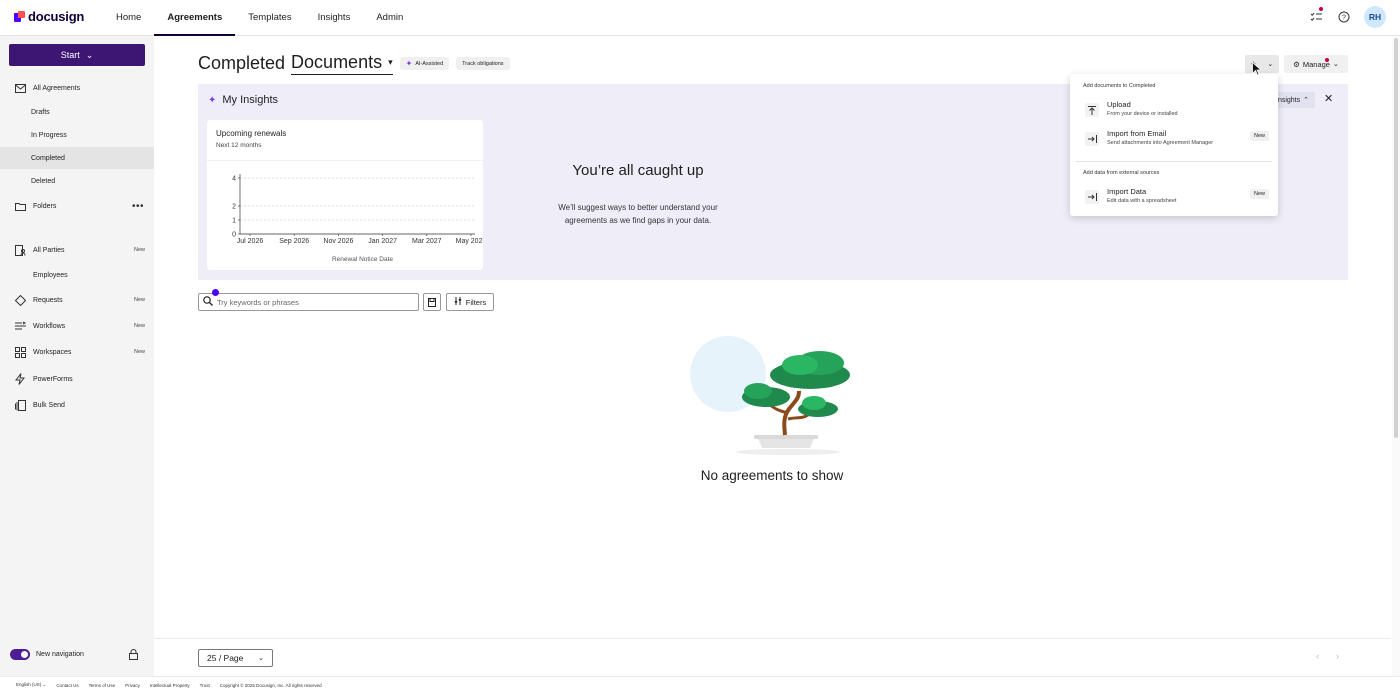 The image size is (1400, 693). I want to click on track-obligations-pill: Track obligations, so click(483, 63).